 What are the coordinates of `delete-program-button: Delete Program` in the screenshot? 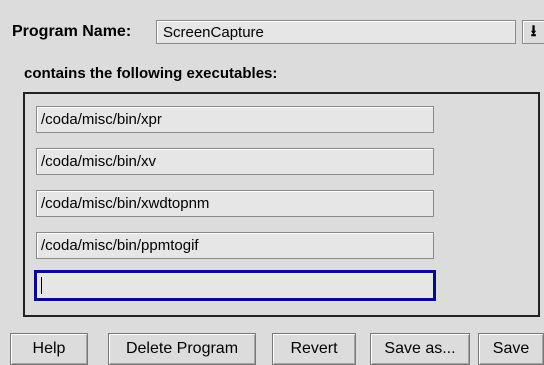 It's located at (182, 349).